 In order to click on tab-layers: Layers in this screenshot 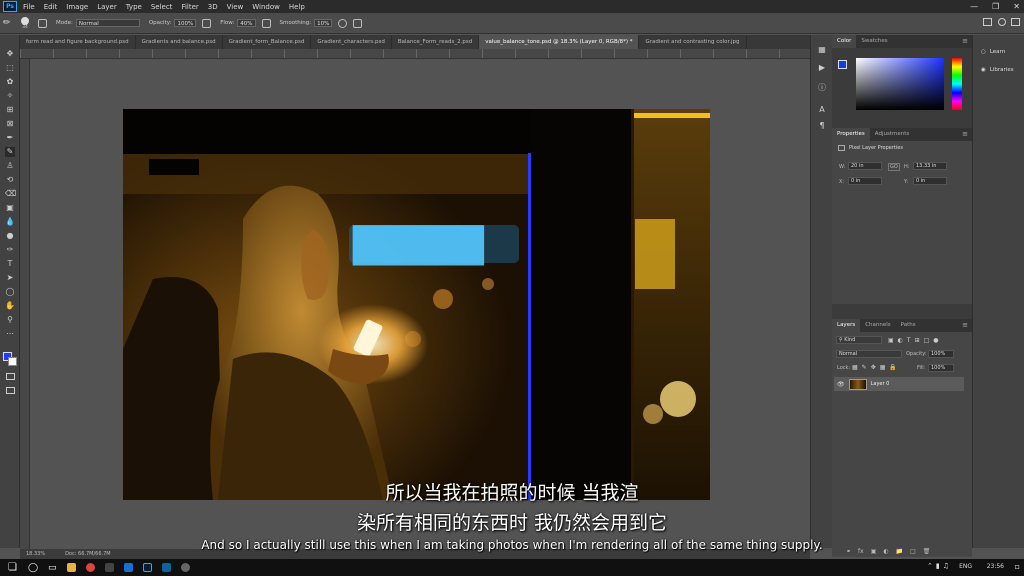, I will do `click(846, 325)`.